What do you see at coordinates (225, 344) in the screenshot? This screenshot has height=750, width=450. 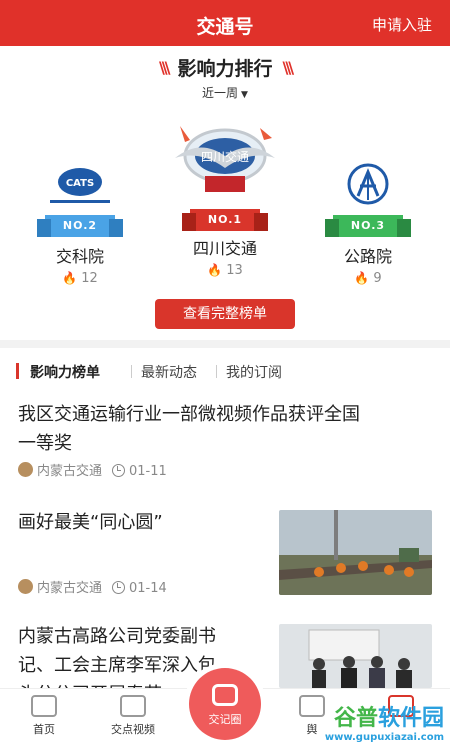 I see `section-divider` at bounding box center [225, 344].